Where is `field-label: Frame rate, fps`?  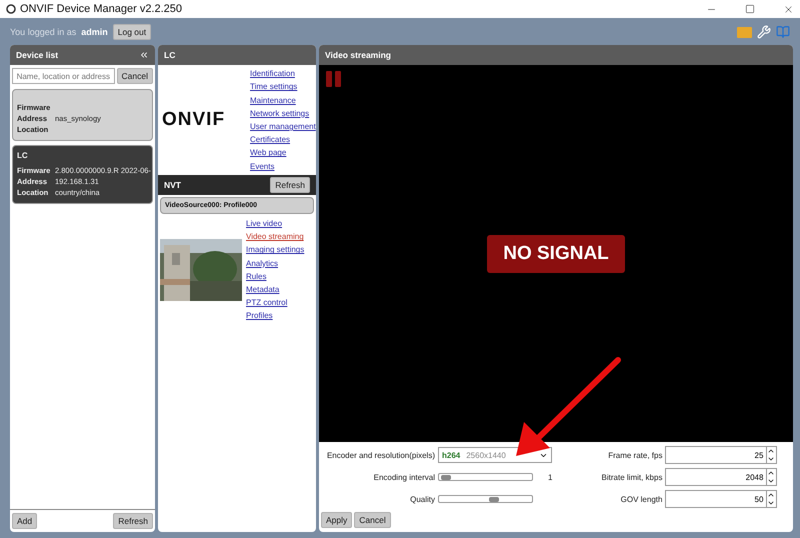 field-label: Frame rate, fps is located at coordinates (634, 455).